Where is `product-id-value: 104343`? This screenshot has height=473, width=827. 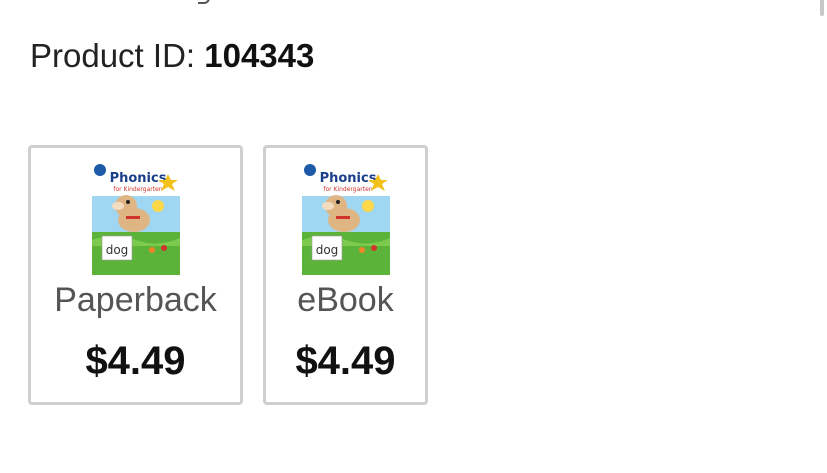
product-id-value: 104343 is located at coordinates (259, 55).